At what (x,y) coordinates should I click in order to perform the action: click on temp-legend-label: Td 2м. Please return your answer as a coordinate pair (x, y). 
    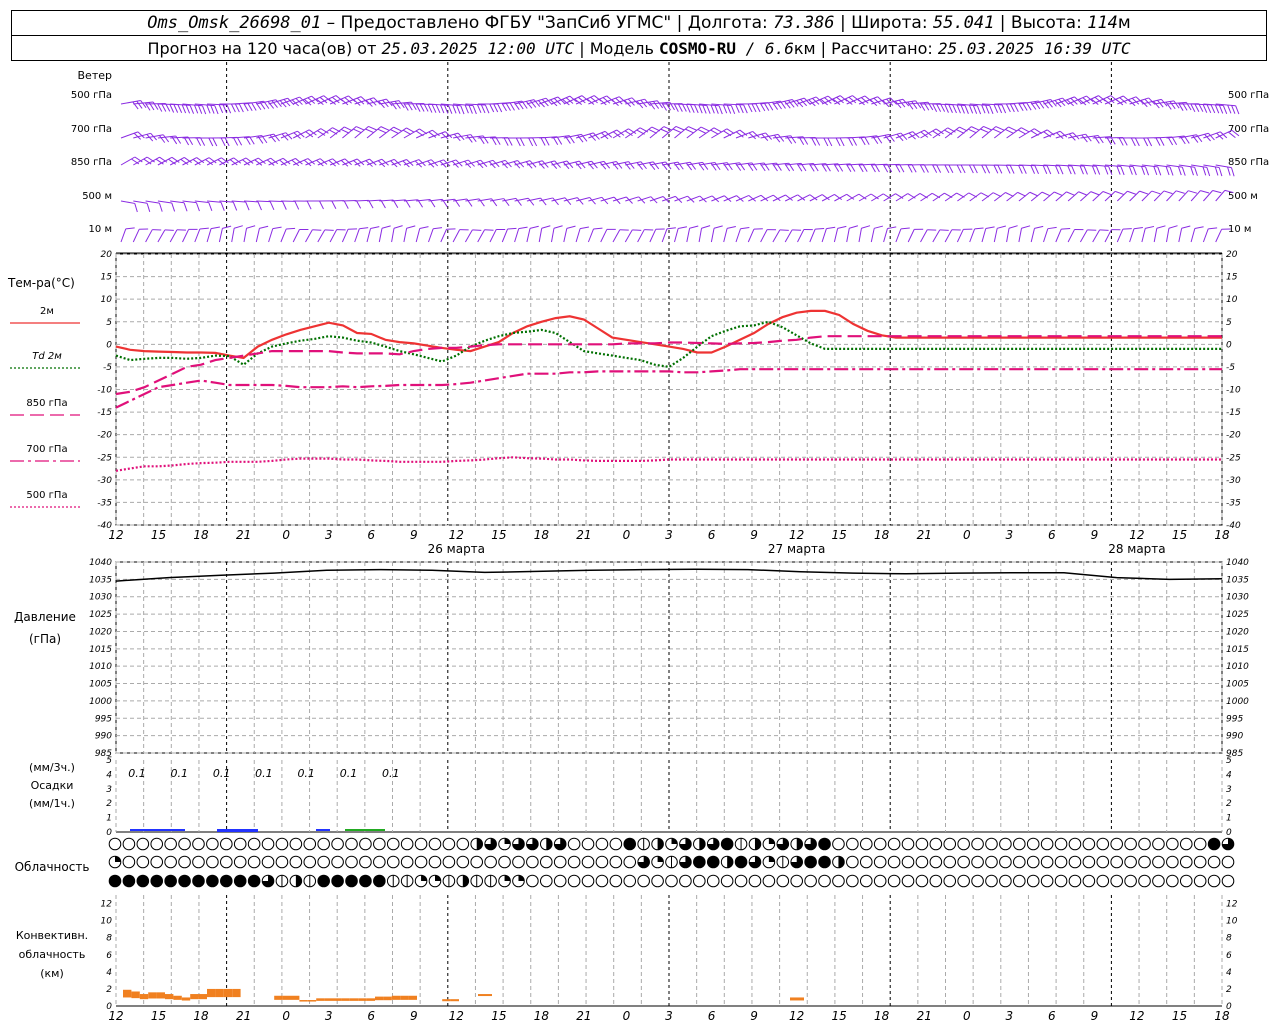
    Looking at the image, I should click on (47, 356).